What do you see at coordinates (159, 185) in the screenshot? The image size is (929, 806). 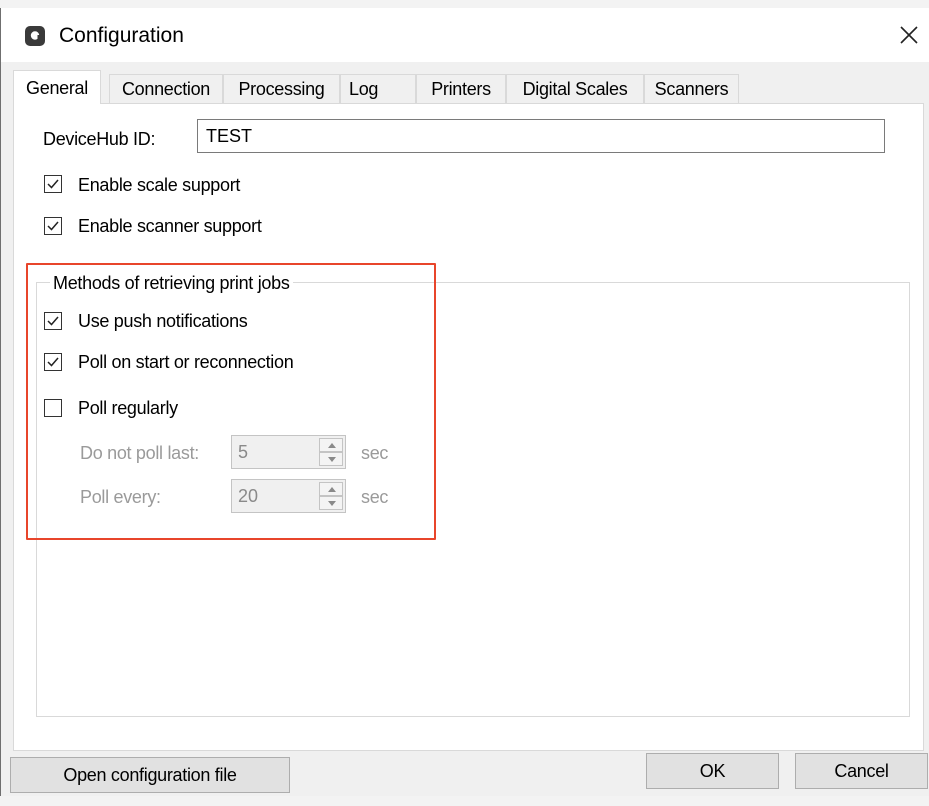 I see `enable-scale-support-label: Enable scale support` at bounding box center [159, 185].